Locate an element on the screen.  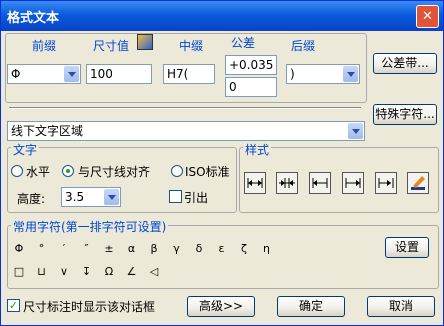
radio-iso-standard is located at coordinates (177, 171).